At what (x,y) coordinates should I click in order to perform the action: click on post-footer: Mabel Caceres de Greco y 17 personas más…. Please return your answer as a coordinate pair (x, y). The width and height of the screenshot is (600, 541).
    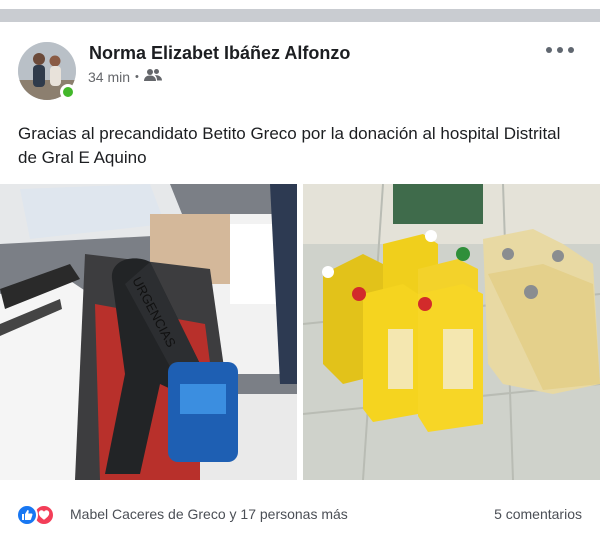
    Looking at the image, I should click on (300, 514).